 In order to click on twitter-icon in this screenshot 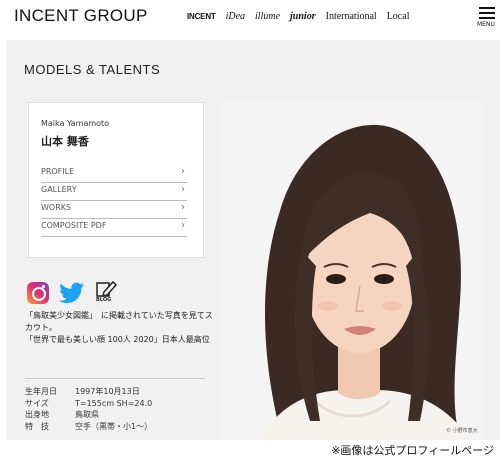, I will do `click(72, 293)`.